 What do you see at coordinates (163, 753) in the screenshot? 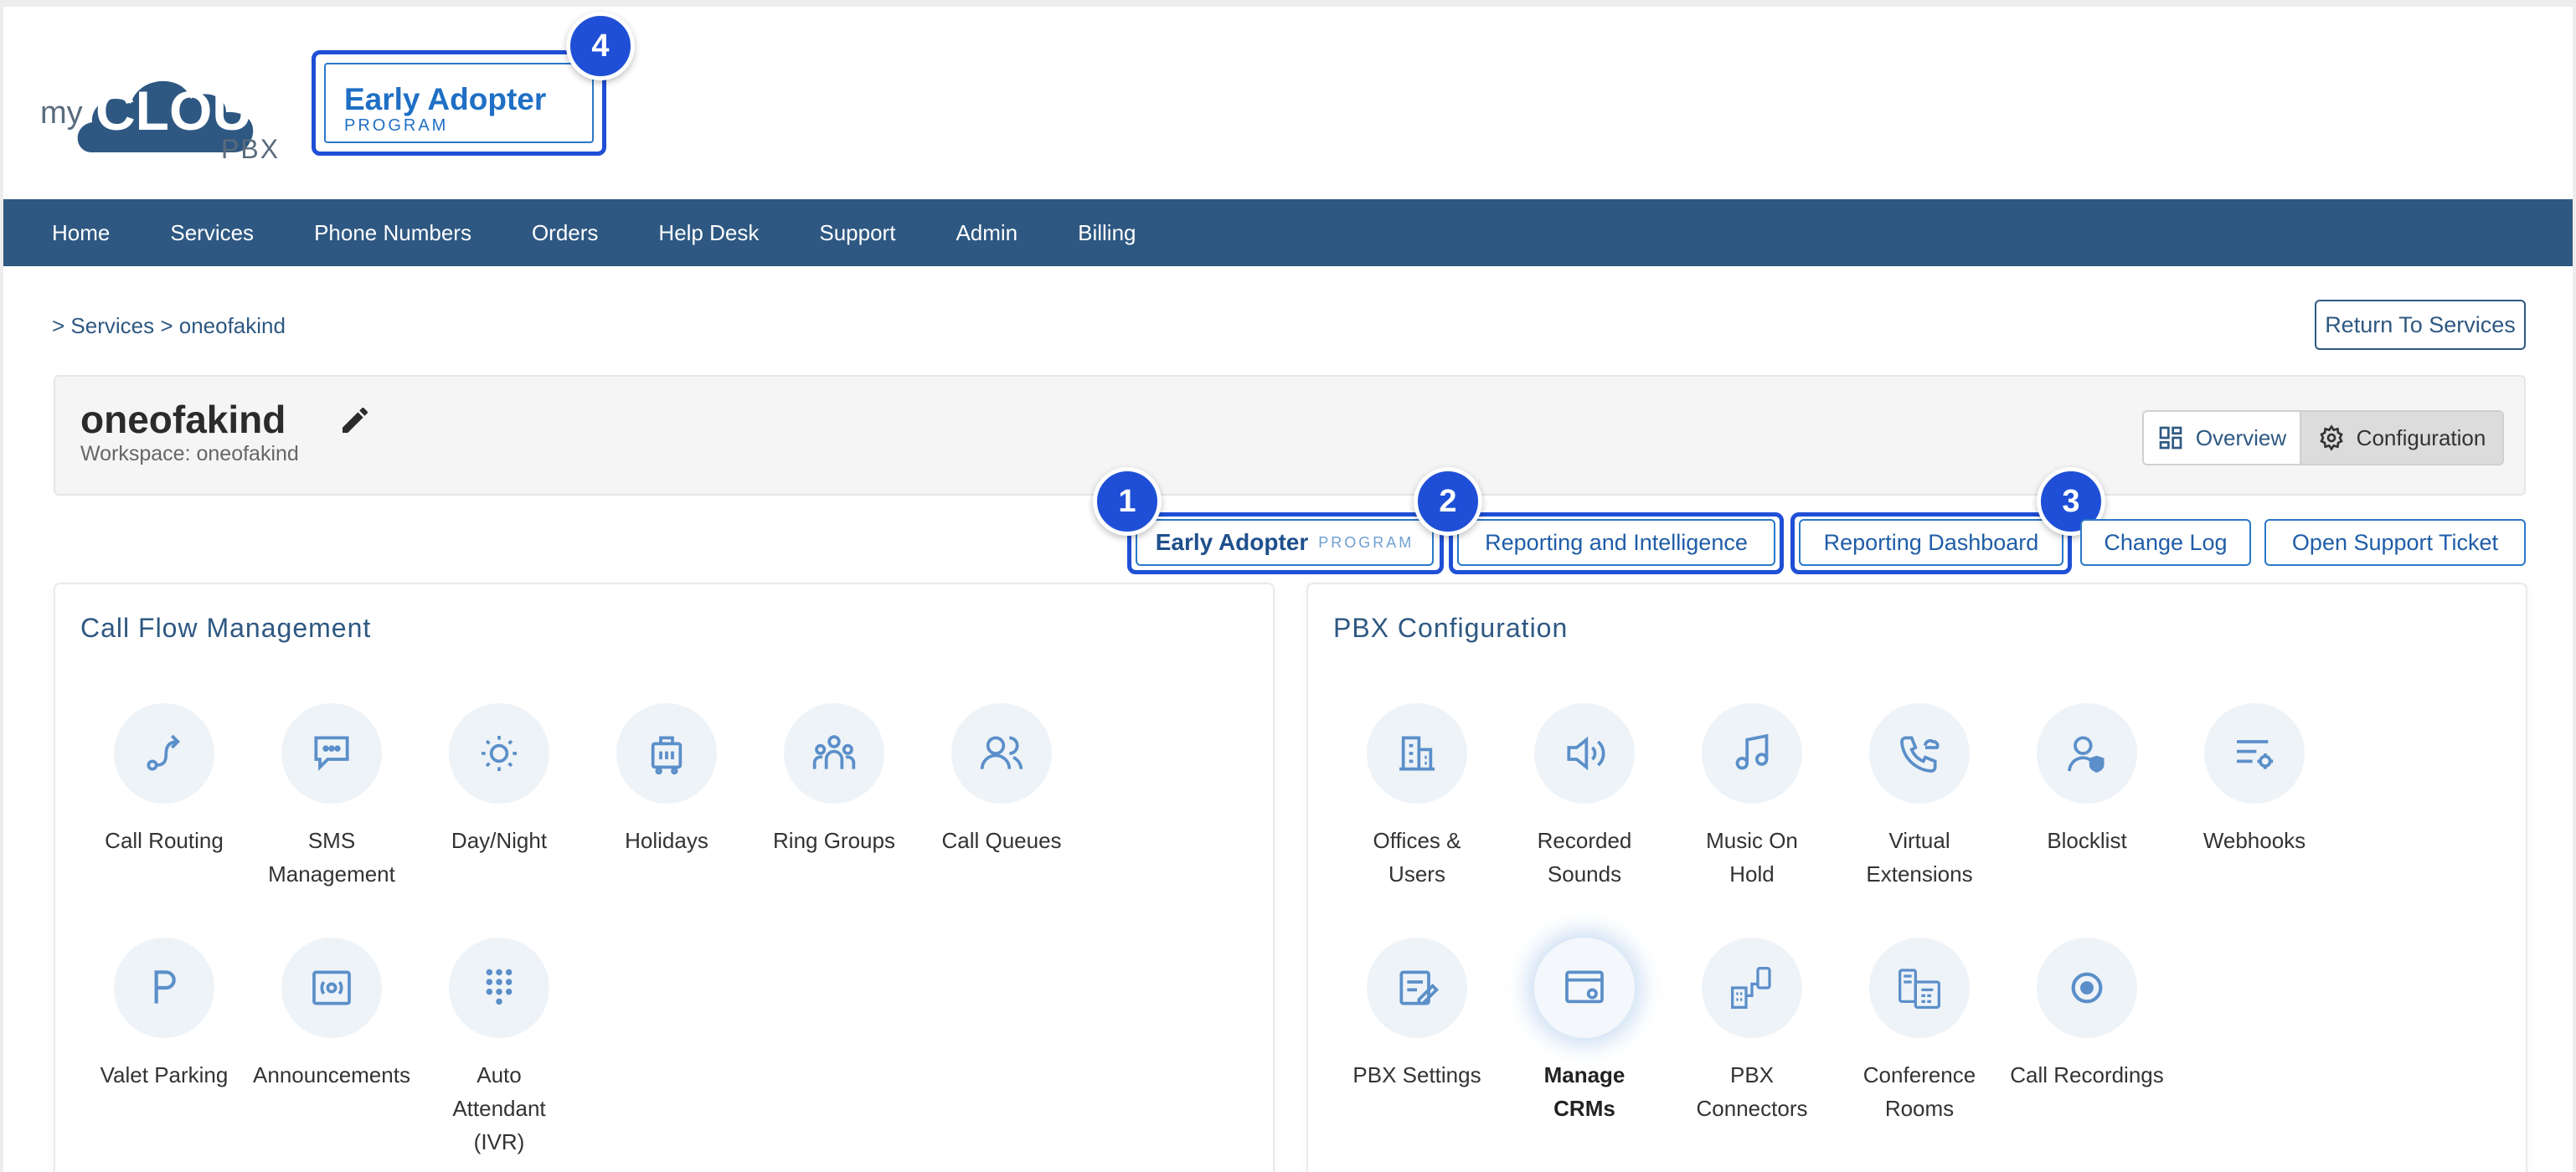
I see `call-routing-icon` at bounding box center [163, 753].